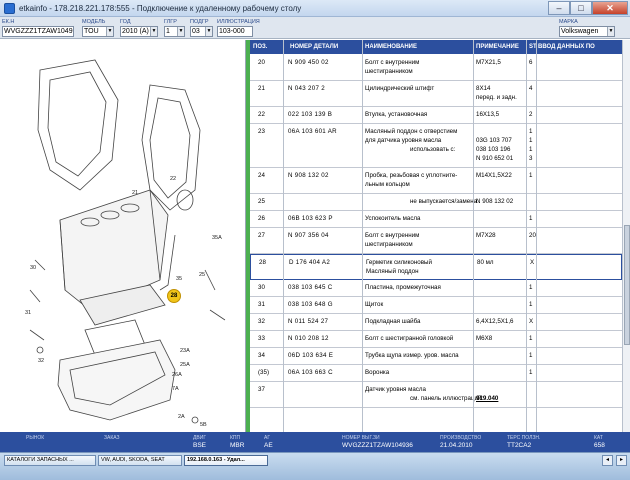  Describe the element at coordinates (403, 287) in the screenshot. I see `cell-name: Пластина, промежуточная` at that location.